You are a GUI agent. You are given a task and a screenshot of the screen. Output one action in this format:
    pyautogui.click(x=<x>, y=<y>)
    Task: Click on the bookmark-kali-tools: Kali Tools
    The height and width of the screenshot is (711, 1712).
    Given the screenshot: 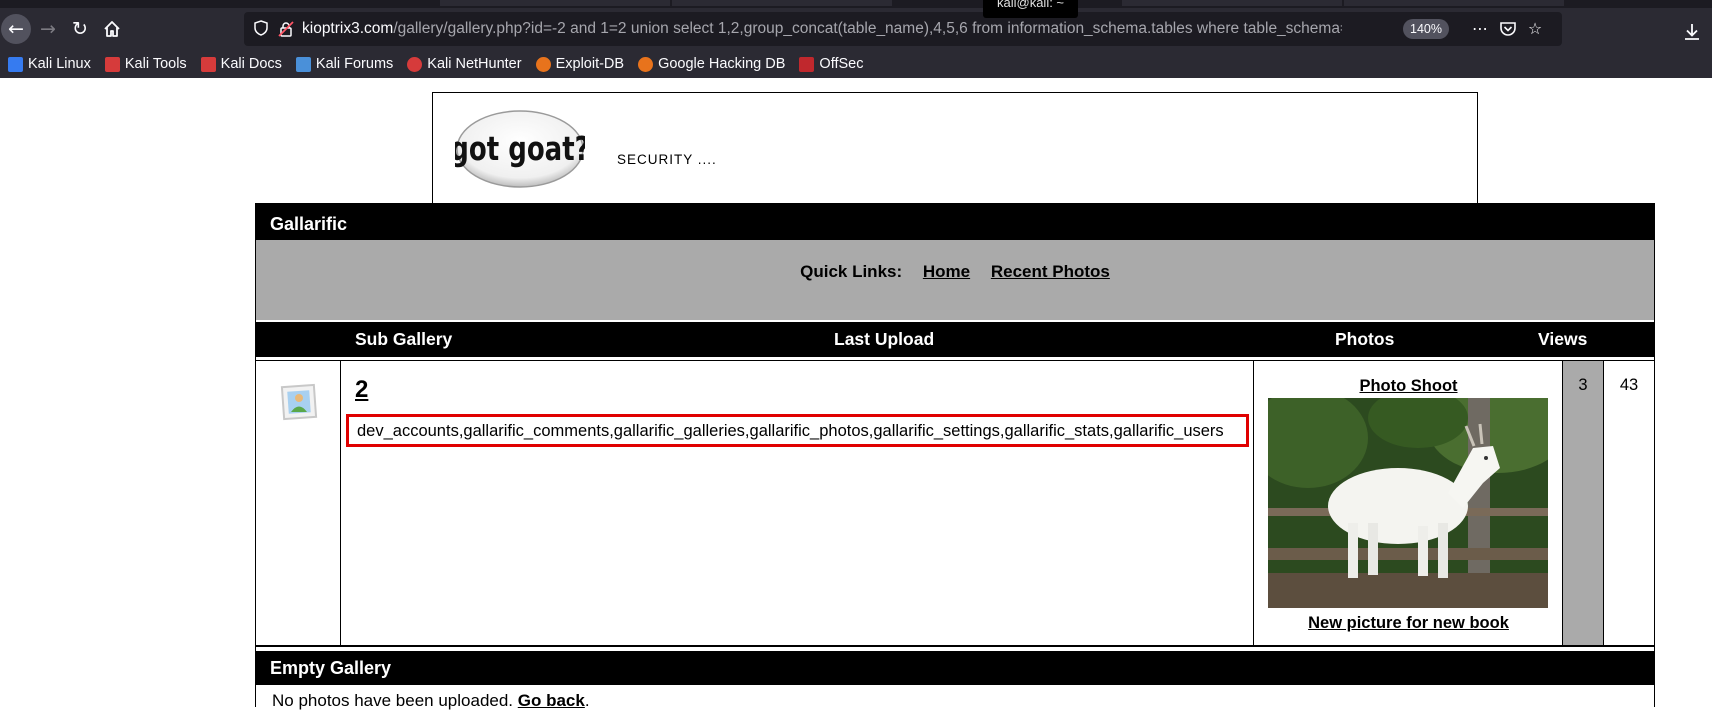 What is the action you would take?
    pyautogui.click(x=145, y=64)
    